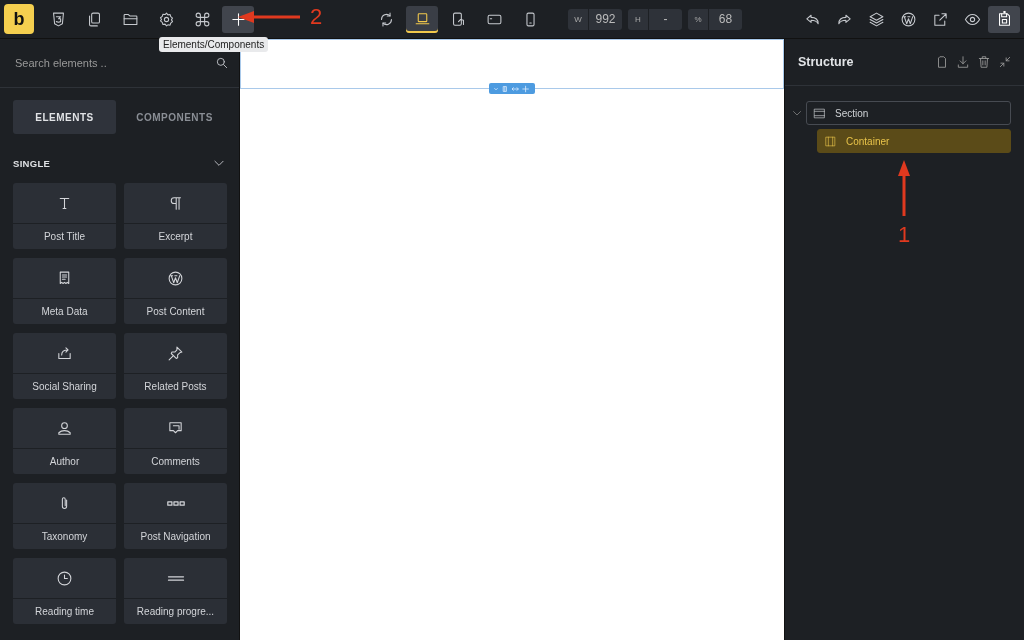 Image resolution: width=1024 pixels, height=640 pixels. What do you see at coordinates (830, 141) in the screenshot?
I see `container-icon` at bounding box center [830, 141].